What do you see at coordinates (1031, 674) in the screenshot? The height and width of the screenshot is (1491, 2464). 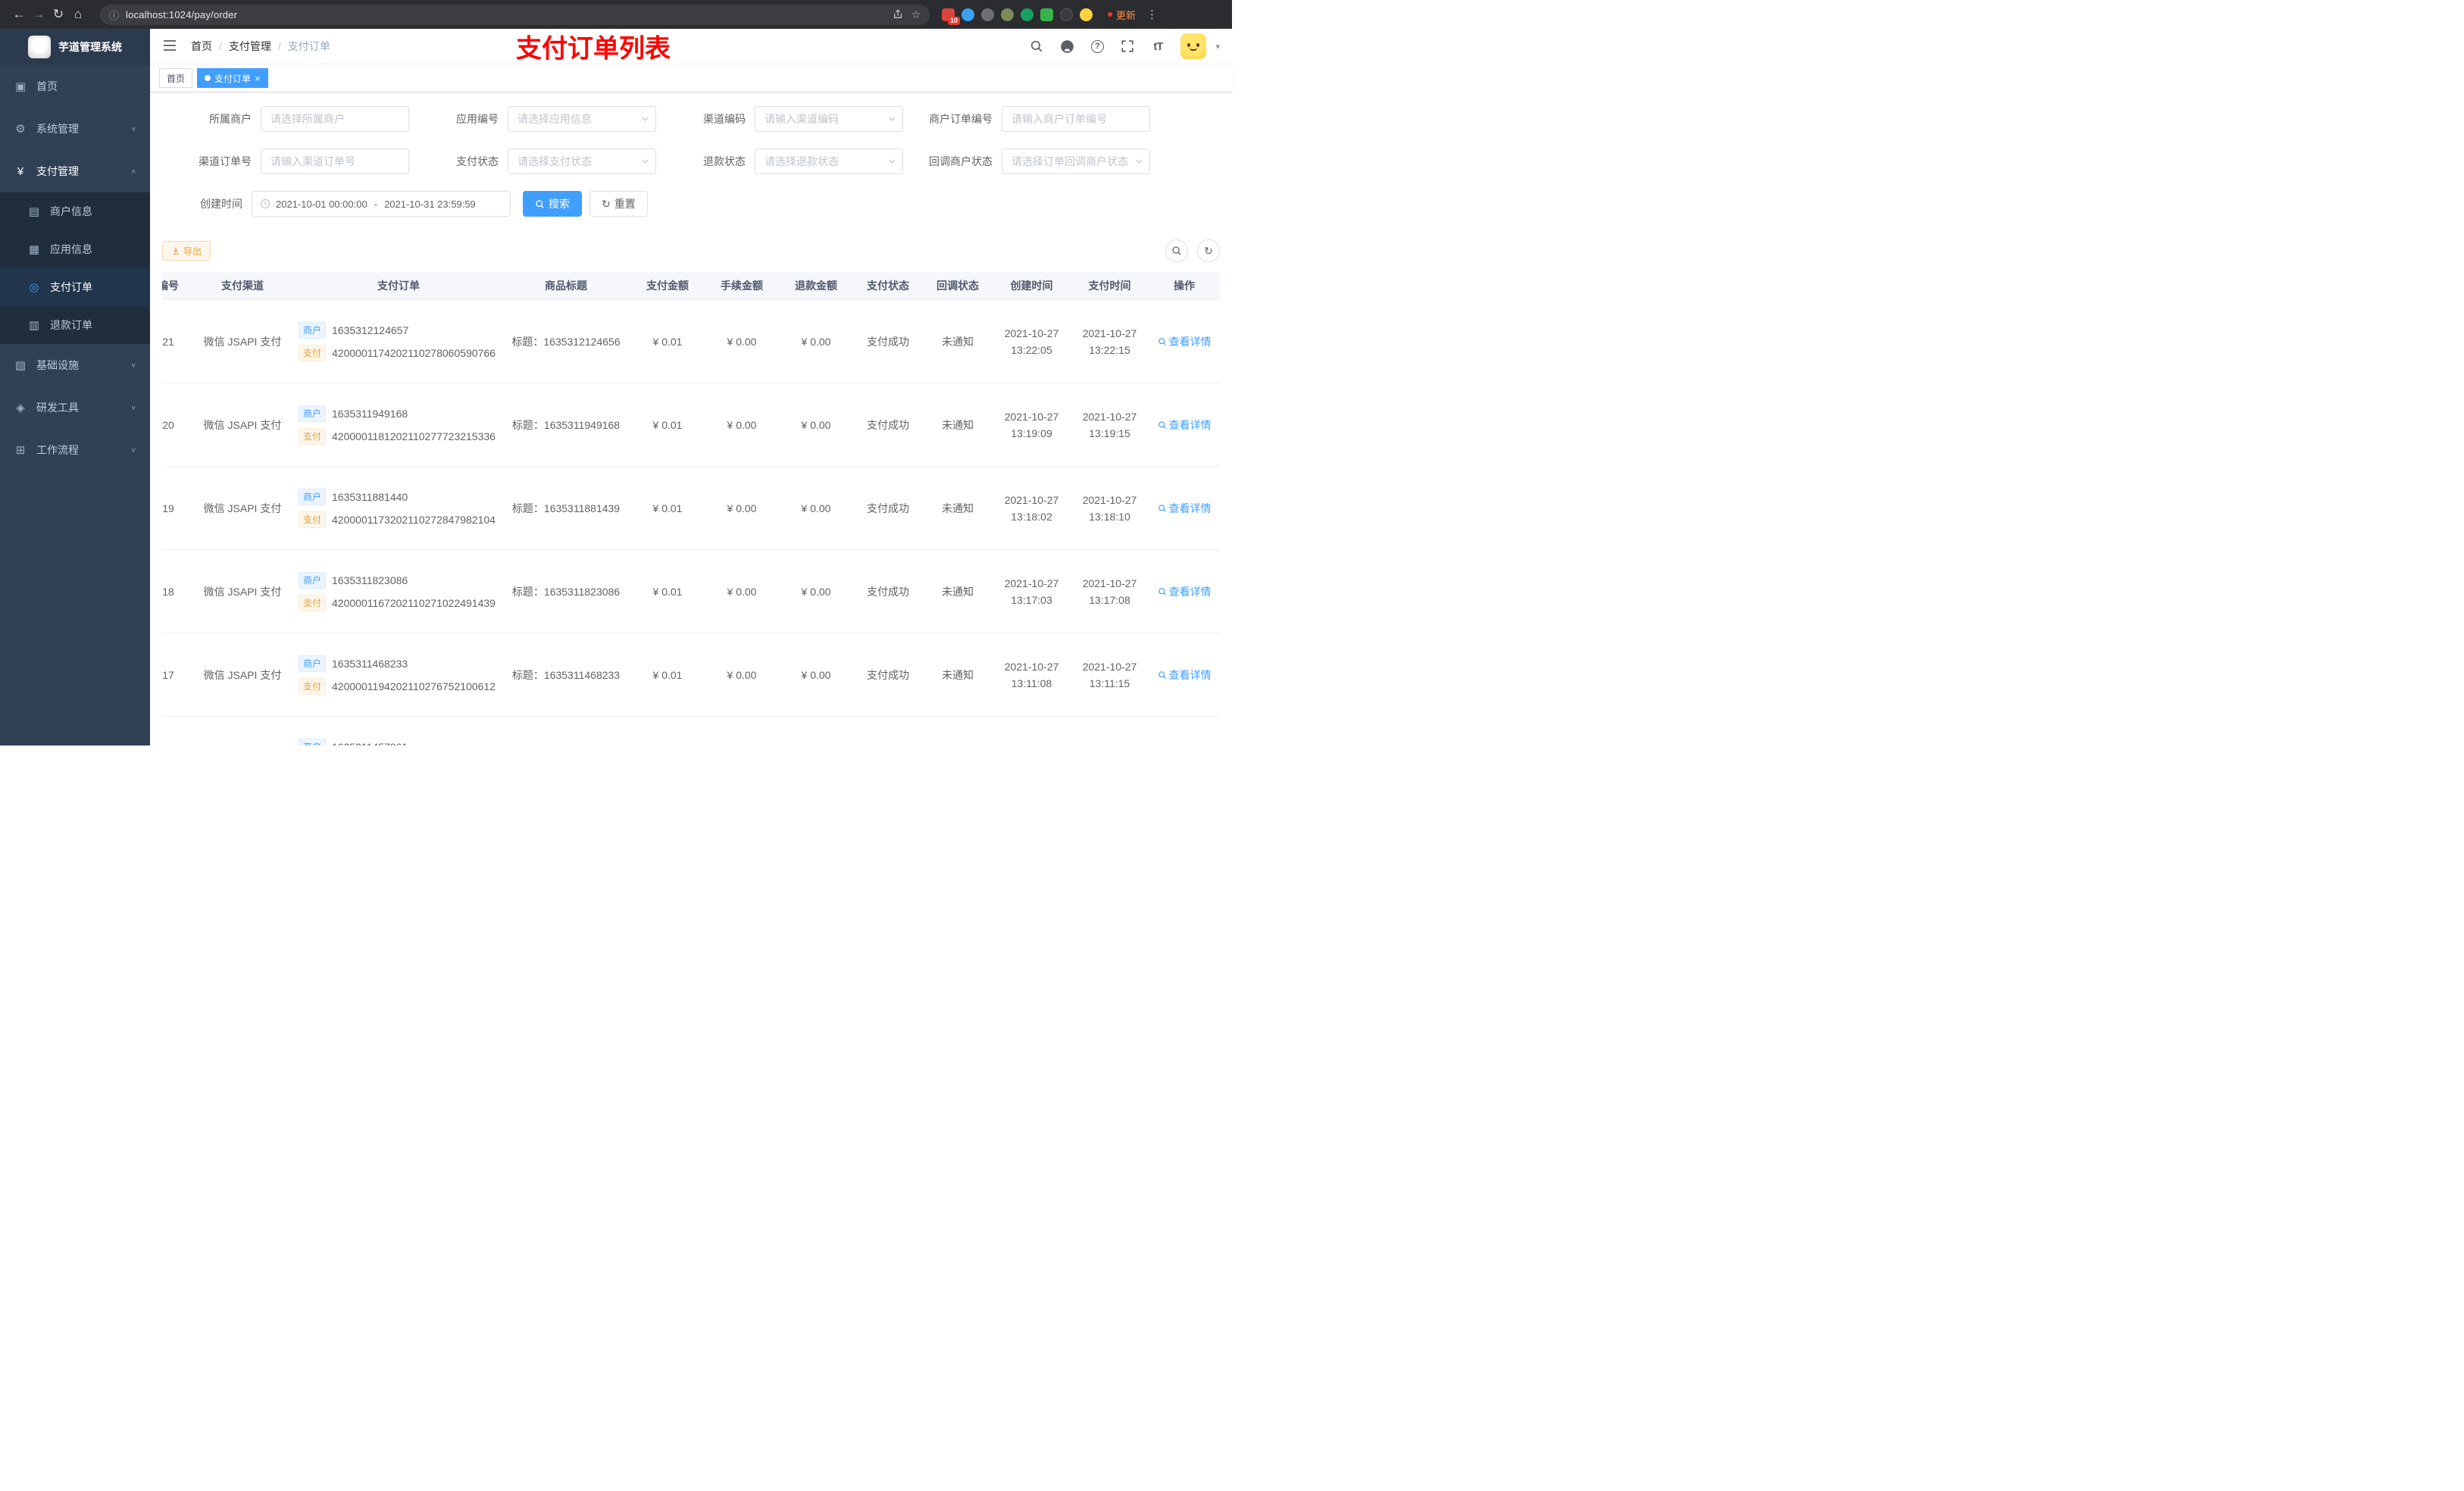 I see `cell-create-time: 2021-10-27 13:11:08` at bounding box center [1031, 674].